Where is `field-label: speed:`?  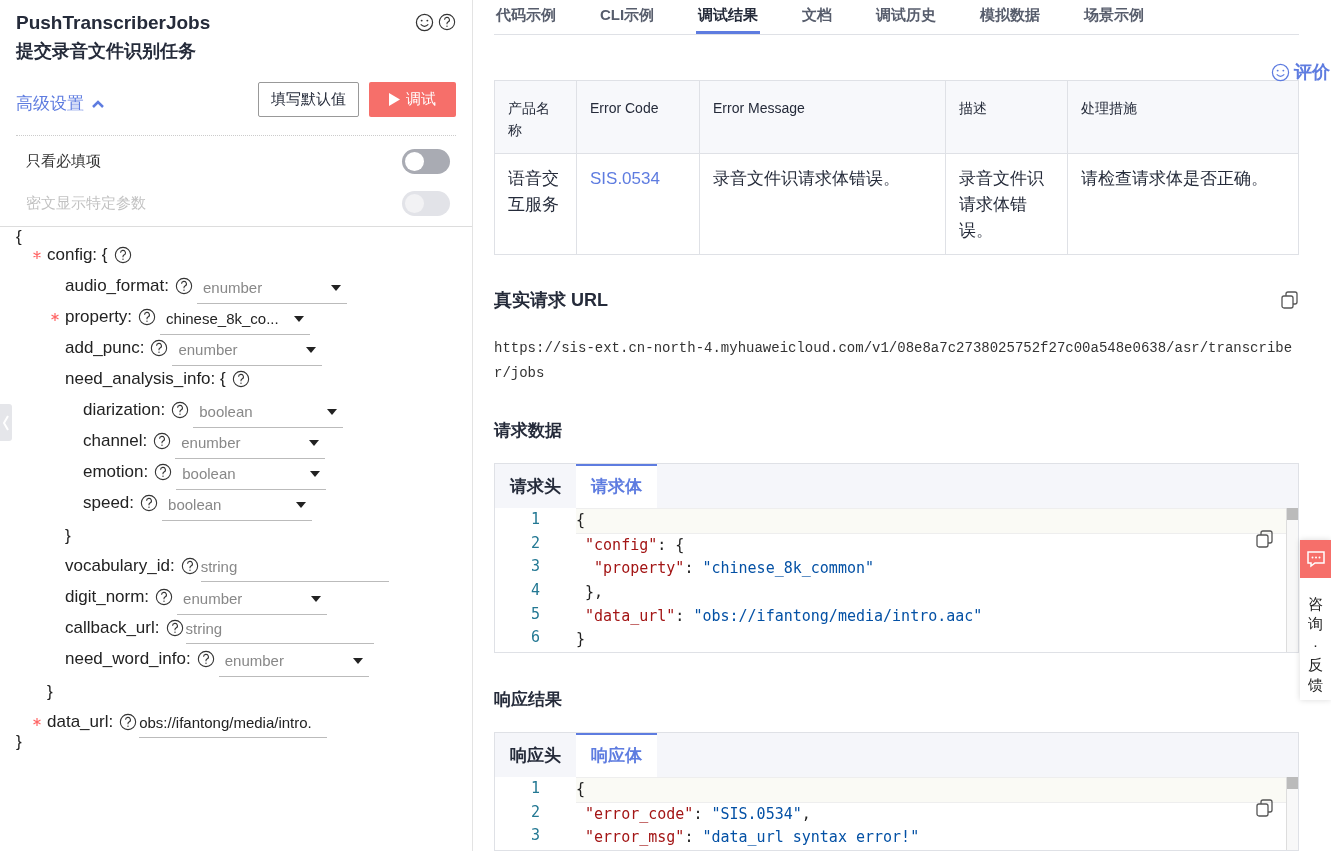
field-label: speed: is located at coordinates (109, 502).